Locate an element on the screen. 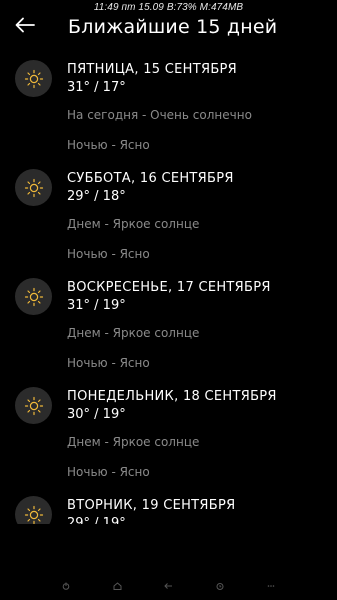 The height and width of the screenshot is (600, 337). day-date: ВОСКРЕСЕНЬЕ, 17 СЕНТЯБРЯ is located at coordinates (169, 287).